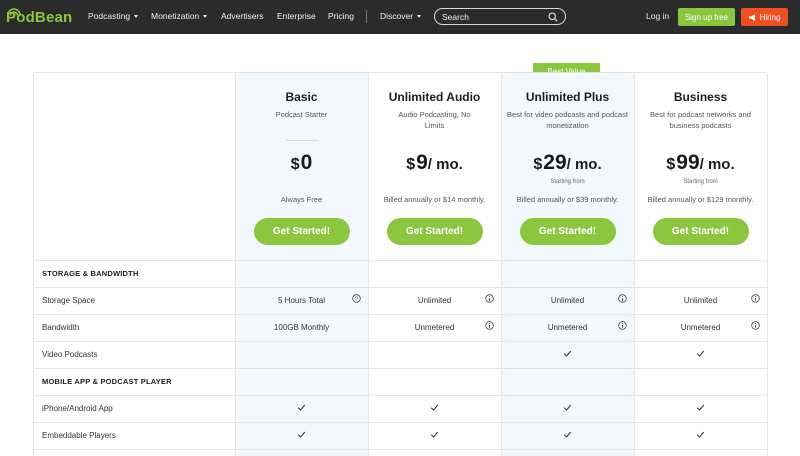 This screenshot has height=456, width=800. Describe the element at coordinates (70, 354) in the screenshot. I see `row-label-video-podcasts: Video Podcasts` at that location.